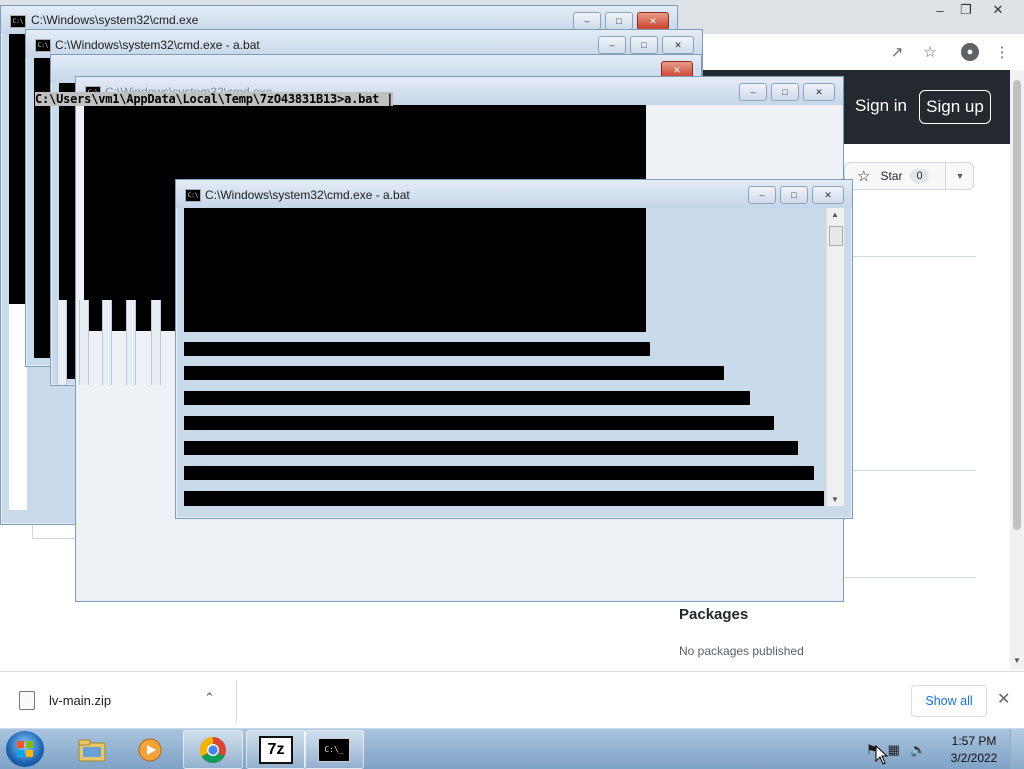  I want to click on taskbar-explorer, so click(92, 749).